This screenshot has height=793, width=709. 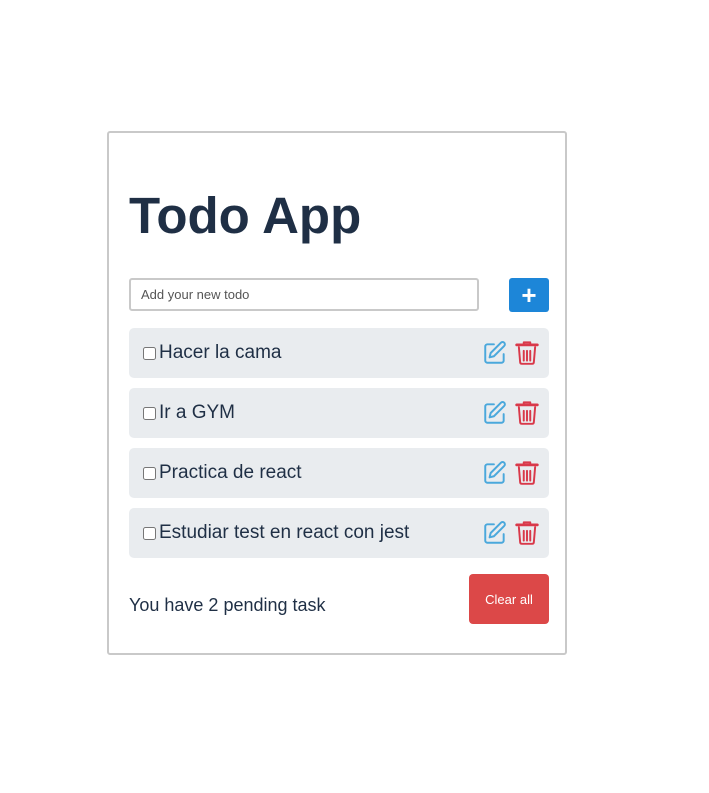 I want to click on todo-text: Hacer la cama, so click(x=220, y=352).